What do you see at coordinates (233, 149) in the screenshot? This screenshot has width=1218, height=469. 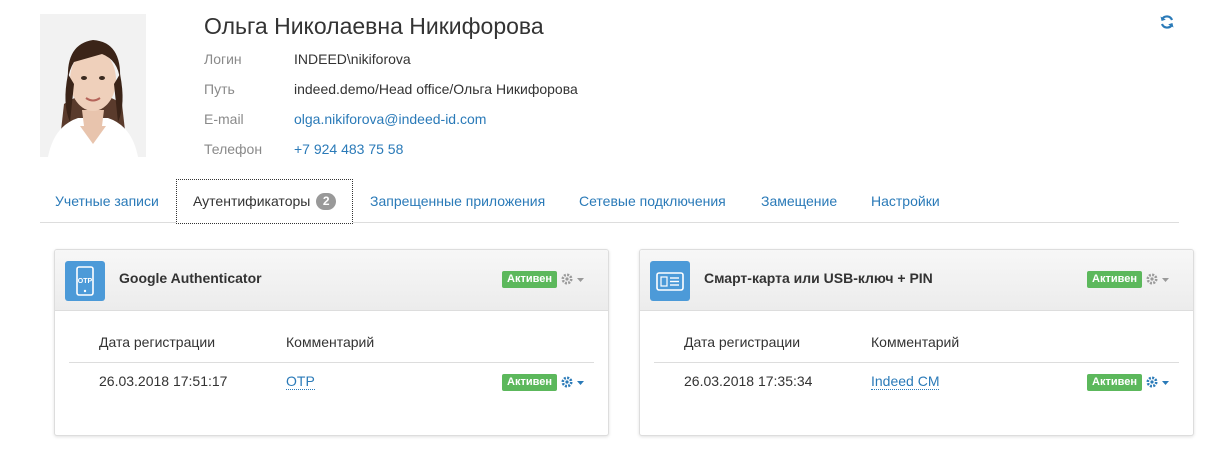 I see `phone-label: Телефон` at bounding box center [233, 149].